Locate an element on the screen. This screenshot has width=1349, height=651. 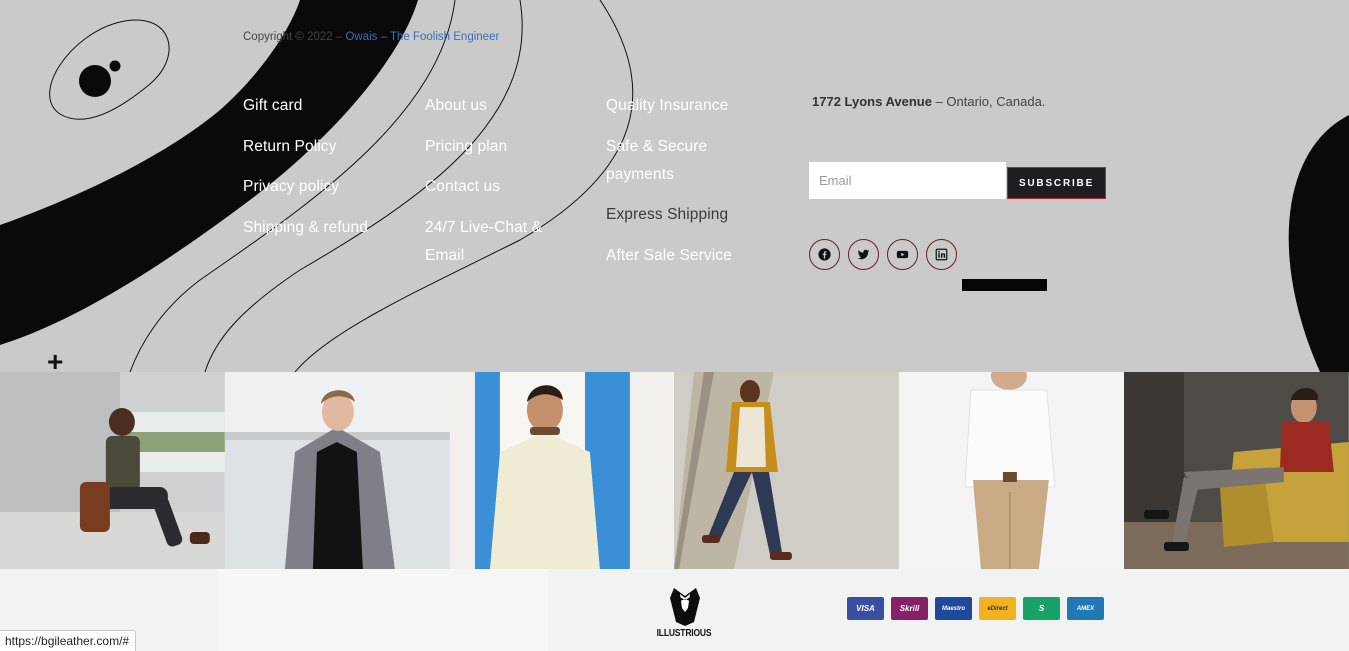
brand-name: ILLUSTRIOUS is located at coordinates (684, 633).